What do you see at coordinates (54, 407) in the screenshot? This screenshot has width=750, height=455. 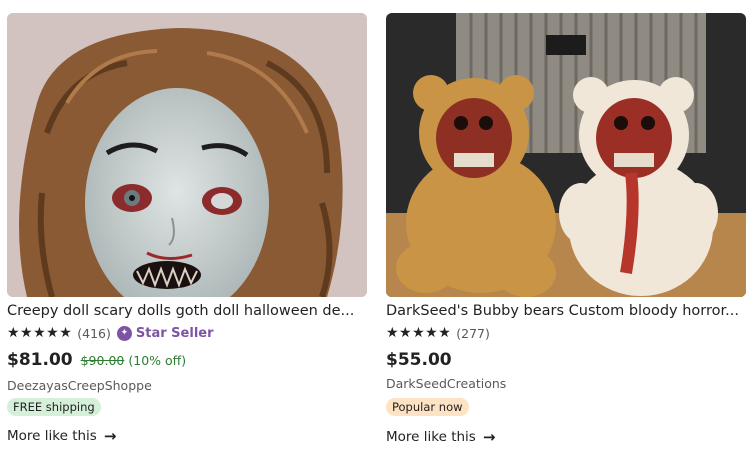 I see `free-shipping-badge: FREE shipping` at bounding box center [54, 407].